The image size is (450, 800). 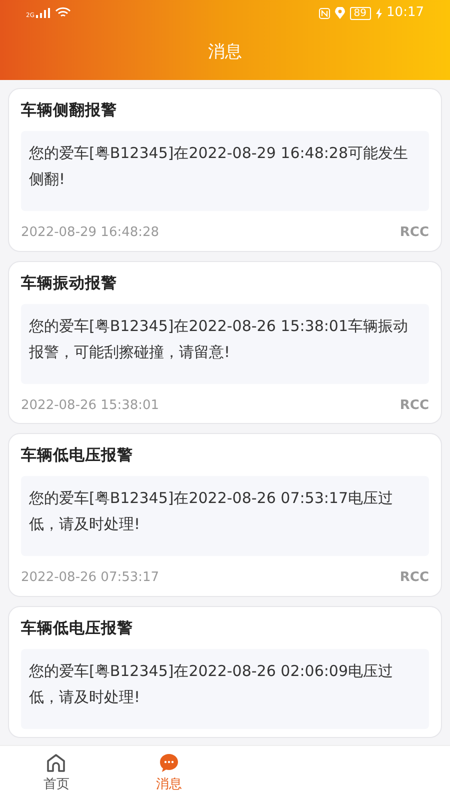 I want to click on message-time: 2022-08-26 15:38:01, so click(x=90, y=405).